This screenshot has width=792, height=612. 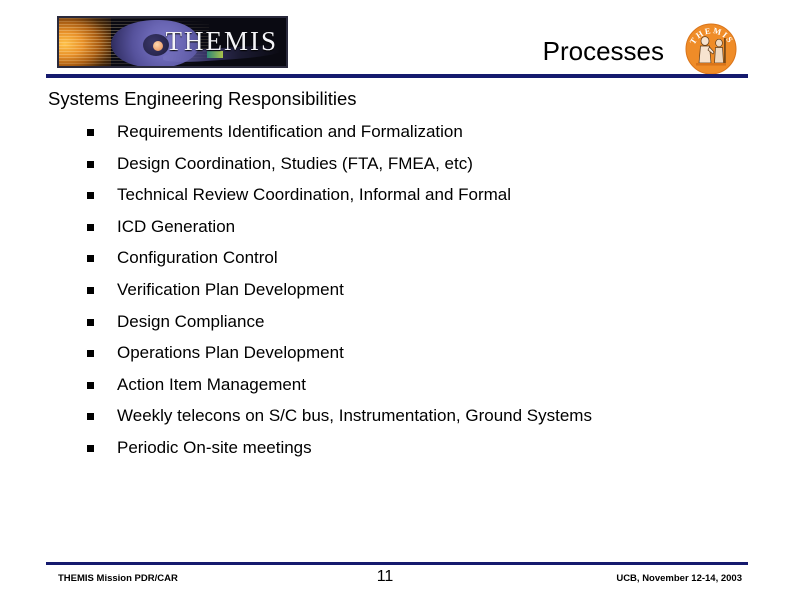 What do you see at coordinates (214, 447) in the screenshot?
I see `list-item-label: Periodic On-site meetings` at bounding box center [214, 447].